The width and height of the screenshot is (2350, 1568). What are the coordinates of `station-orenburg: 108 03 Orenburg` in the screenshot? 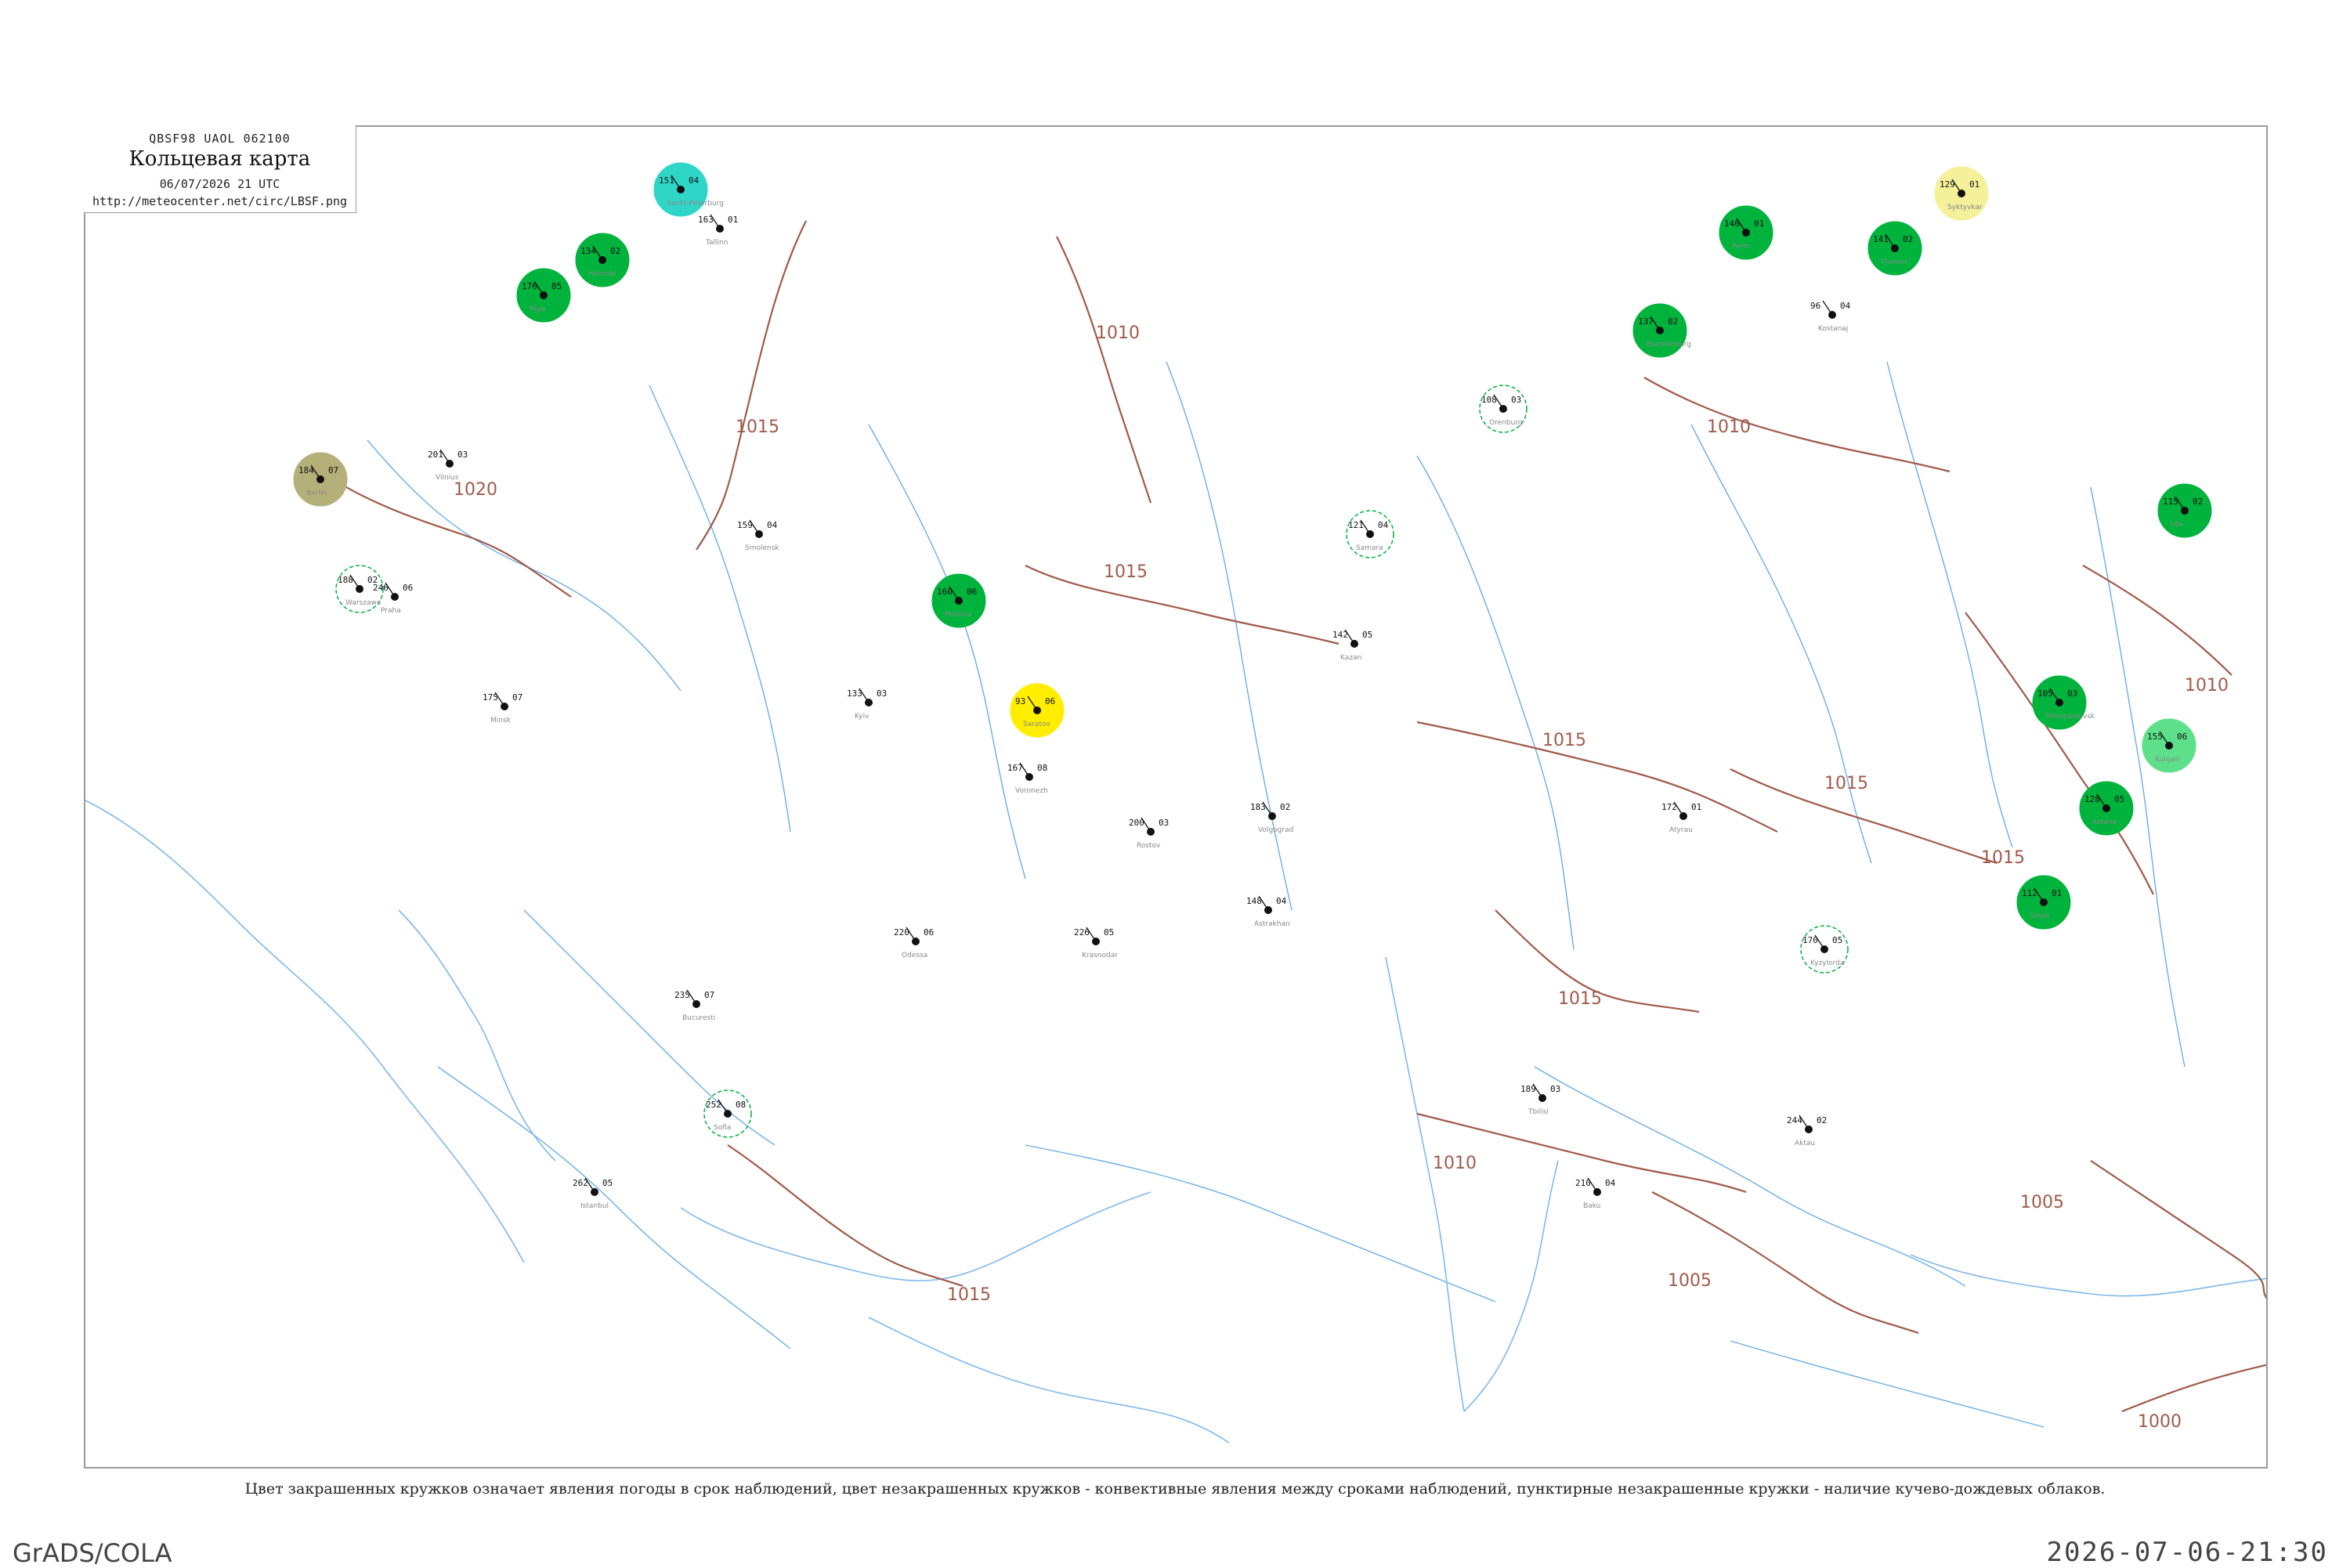 It's located at (1504, 409).